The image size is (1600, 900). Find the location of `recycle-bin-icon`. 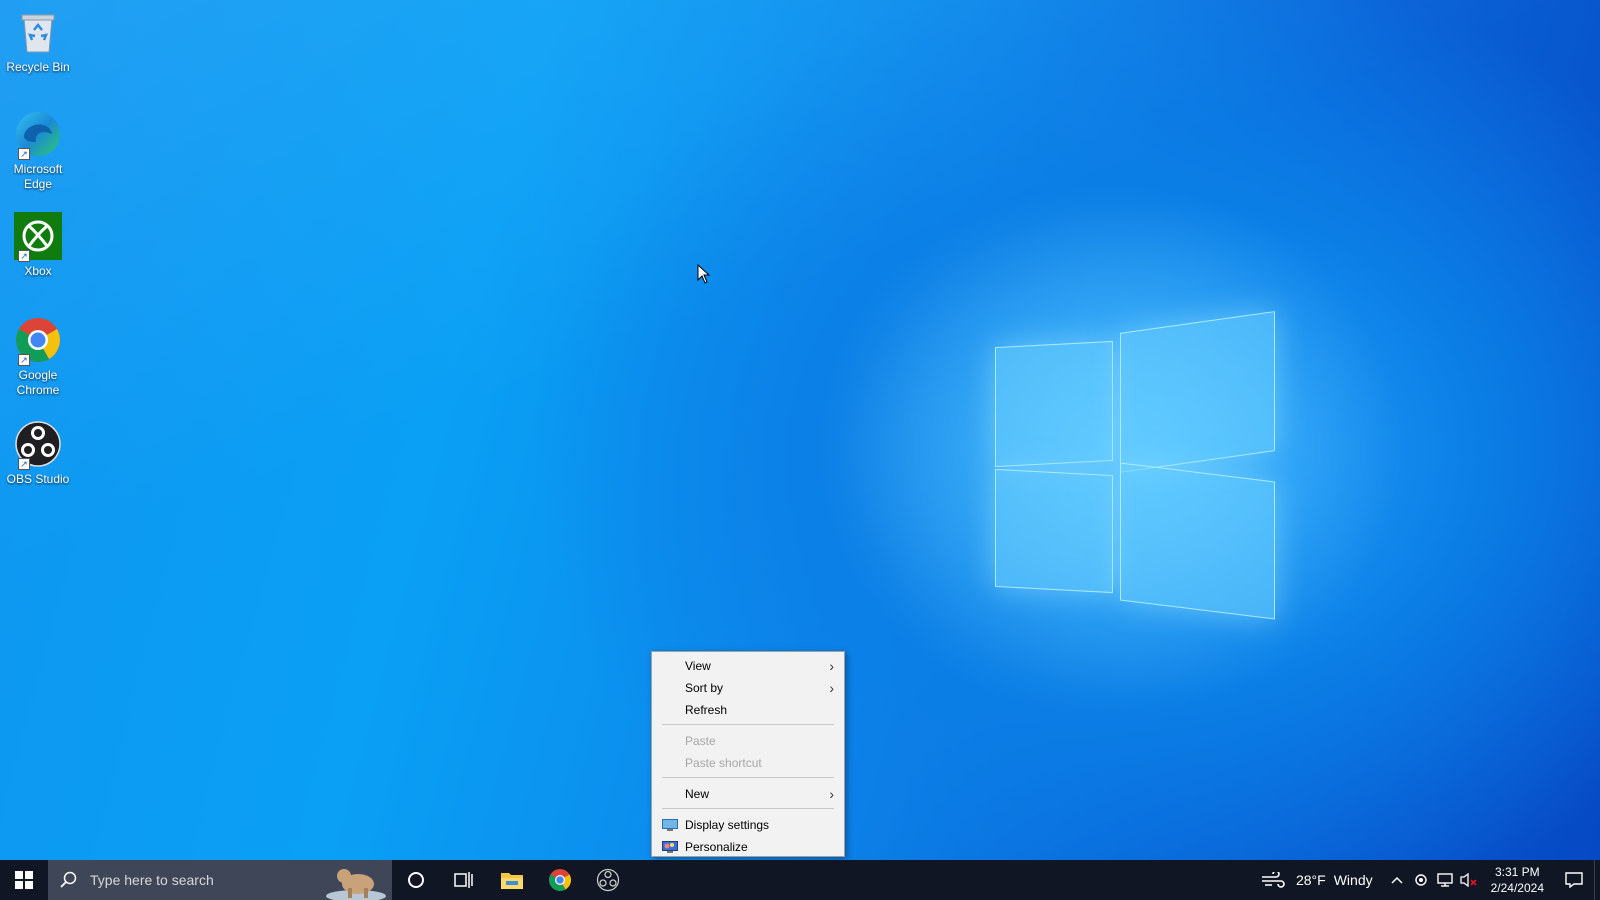

recycle-bin-icon is located at coordinates (38, 32).